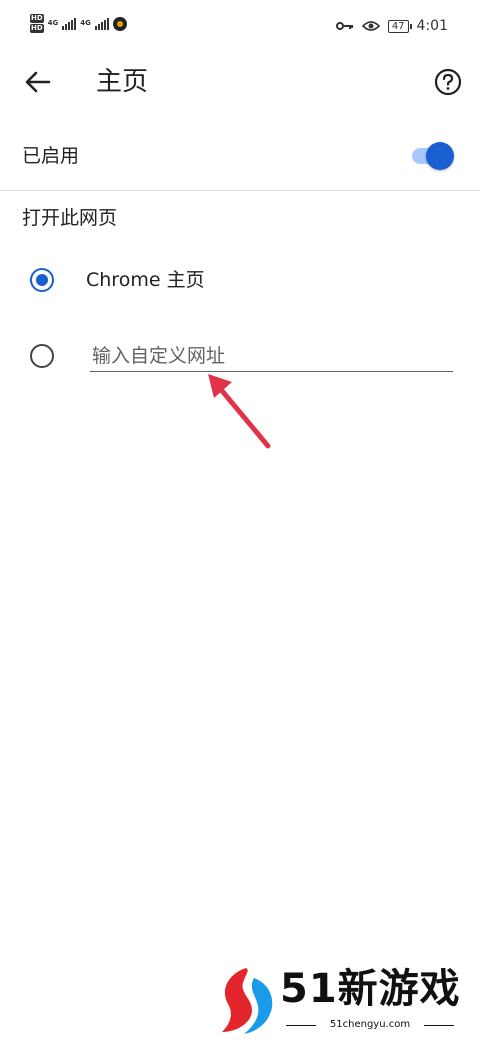 This screenshot has height=1061, width=480. What do you see at coordinates (51, 156) in the screenshot?
I see `enabled-label: 已启用` at bounding box center [51, 156].